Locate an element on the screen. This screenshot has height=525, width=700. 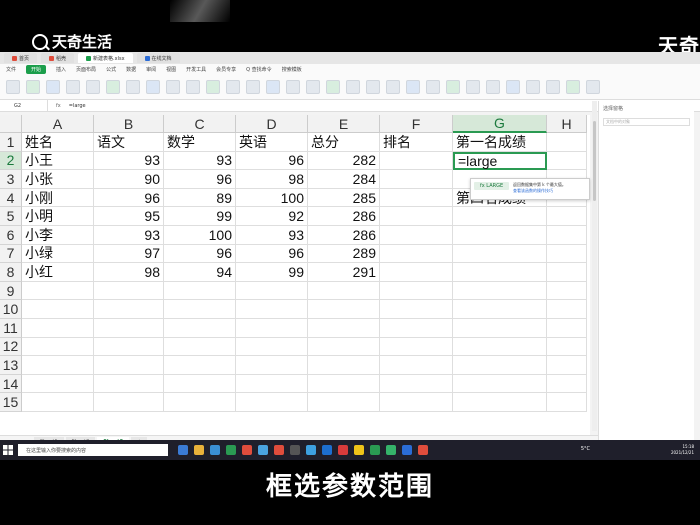
fx-icon: fx is located at coordinates (58, 106).